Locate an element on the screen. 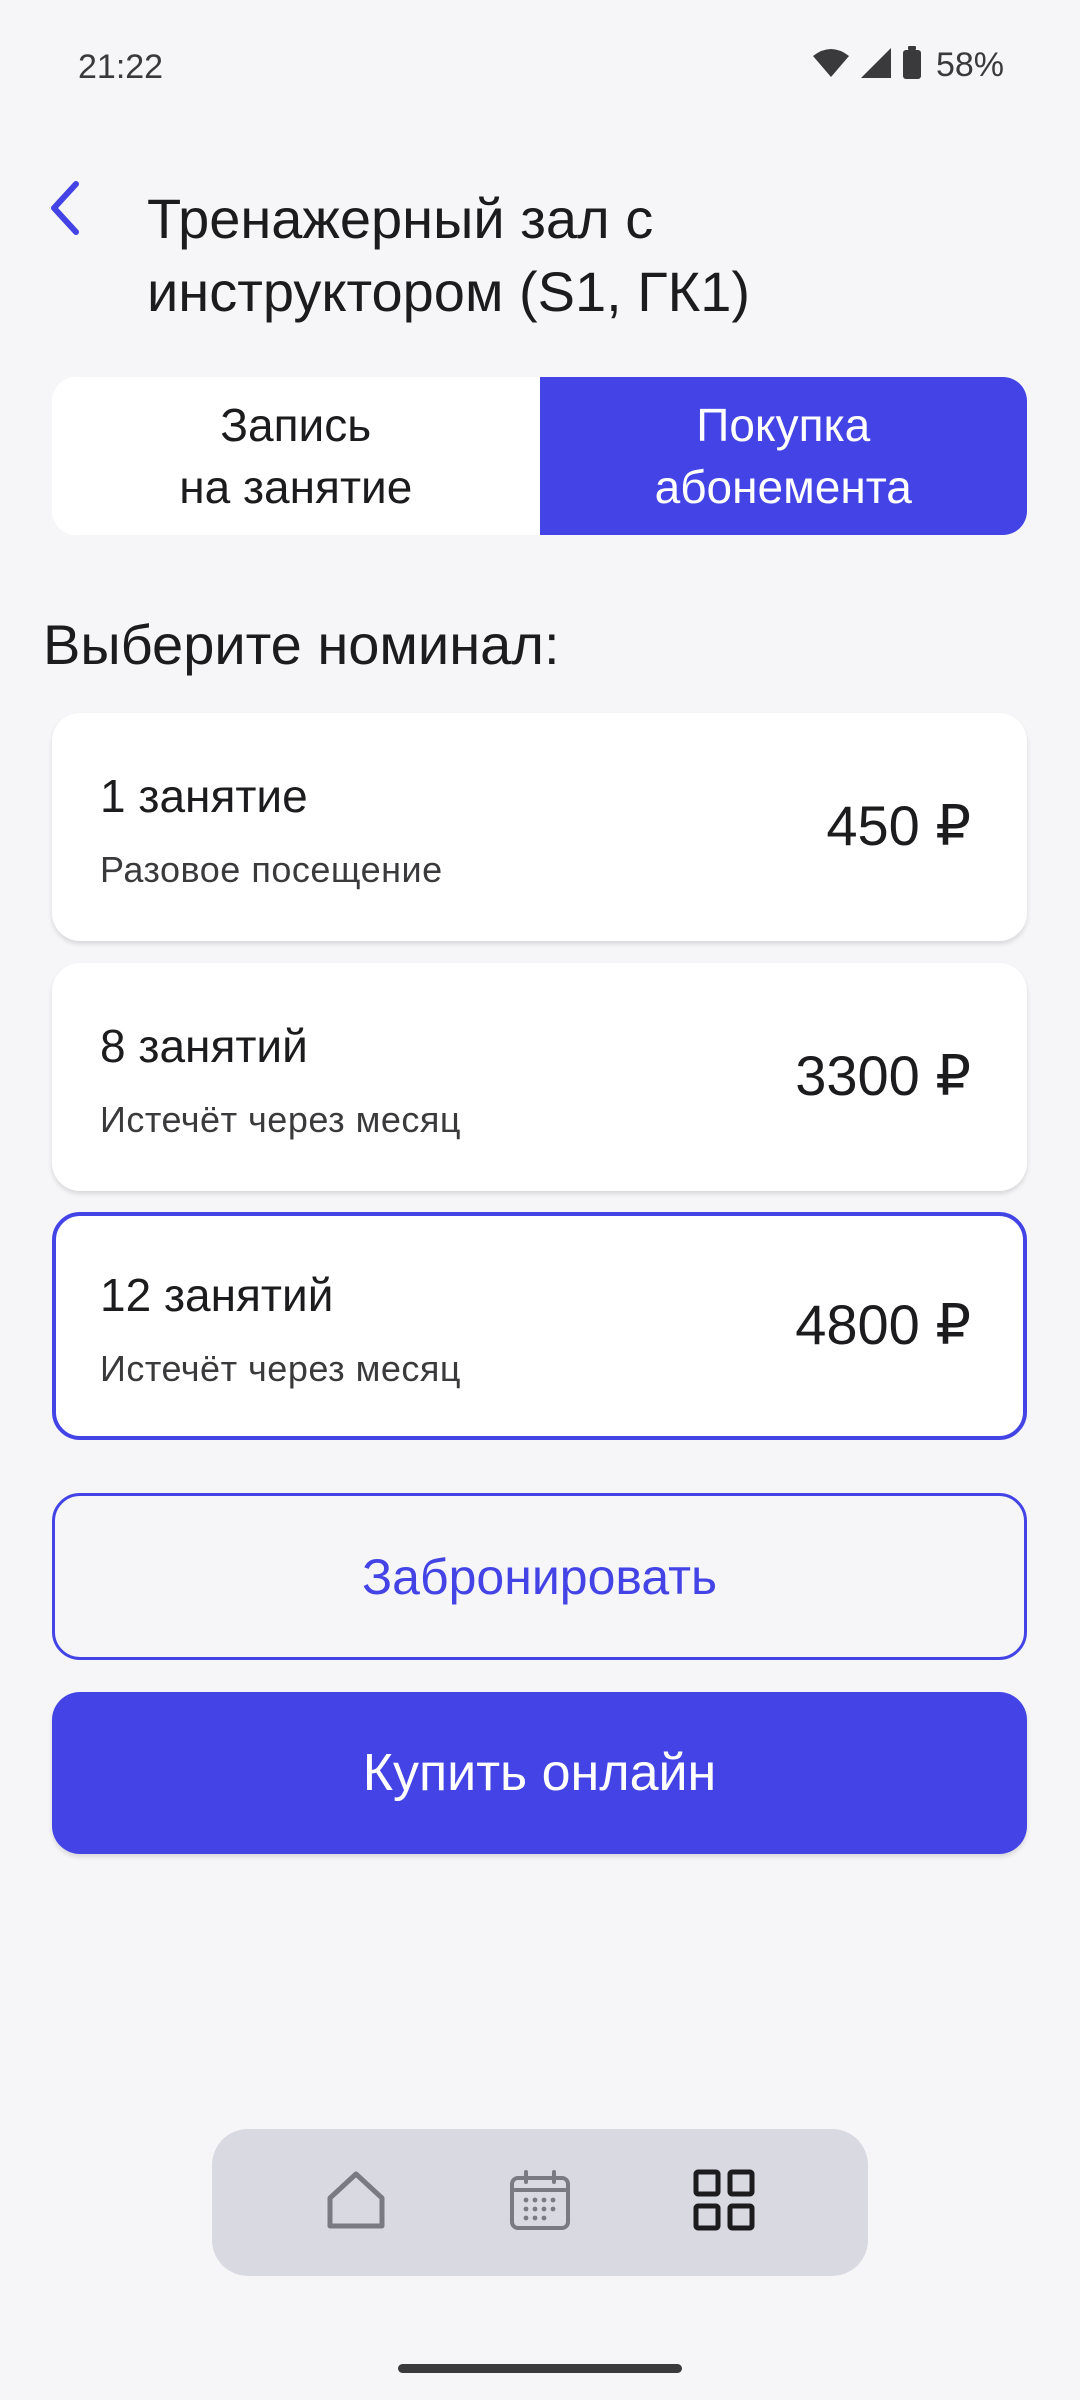 The width and height of the screenshot is (1080, 2400). plan-price: 3300 ₽ is located at coordinates (883, 1075).